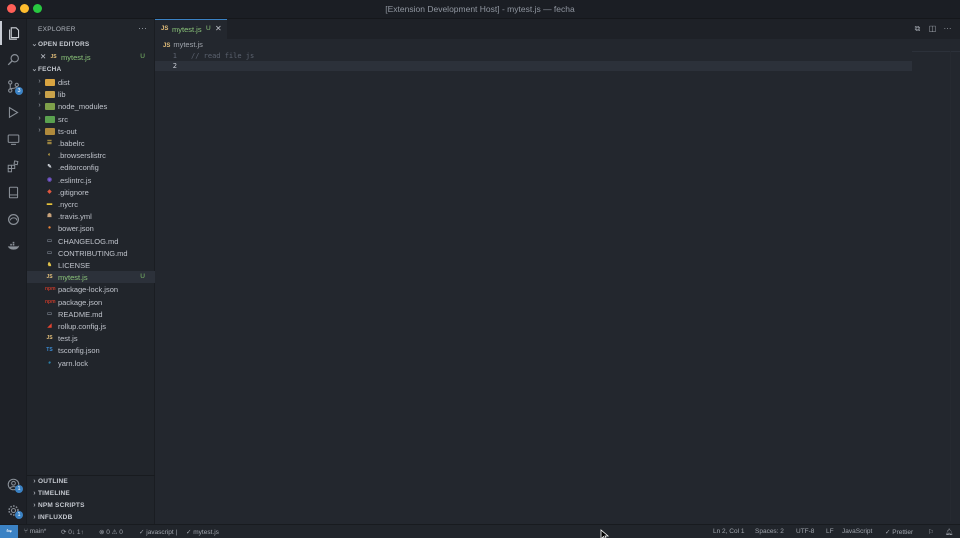  What do you see at coordinates (91, 338) in the screenshot?
I see `file-item-test-js: JS test.js` at bounding box center [91, 338].